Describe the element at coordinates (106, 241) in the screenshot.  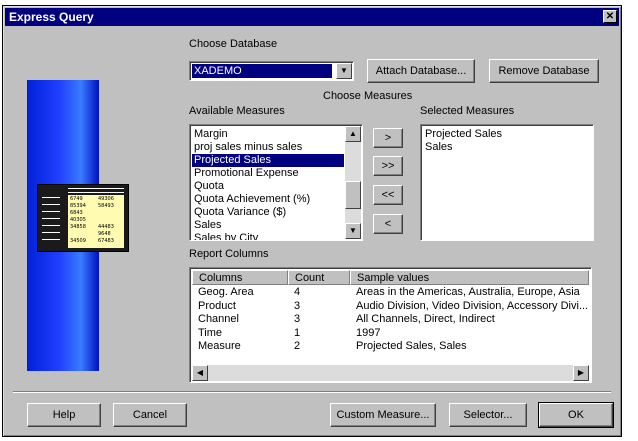
I see `illustration-value: 67483` at that location.